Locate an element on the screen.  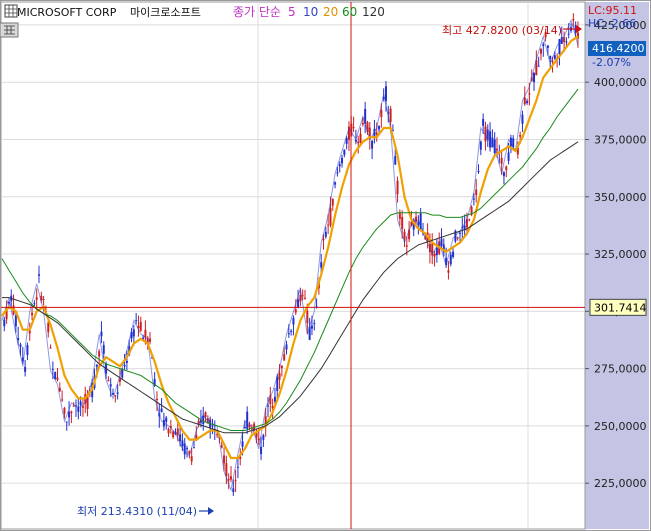
menu-handle-icon is located at coordinates (11, 11).